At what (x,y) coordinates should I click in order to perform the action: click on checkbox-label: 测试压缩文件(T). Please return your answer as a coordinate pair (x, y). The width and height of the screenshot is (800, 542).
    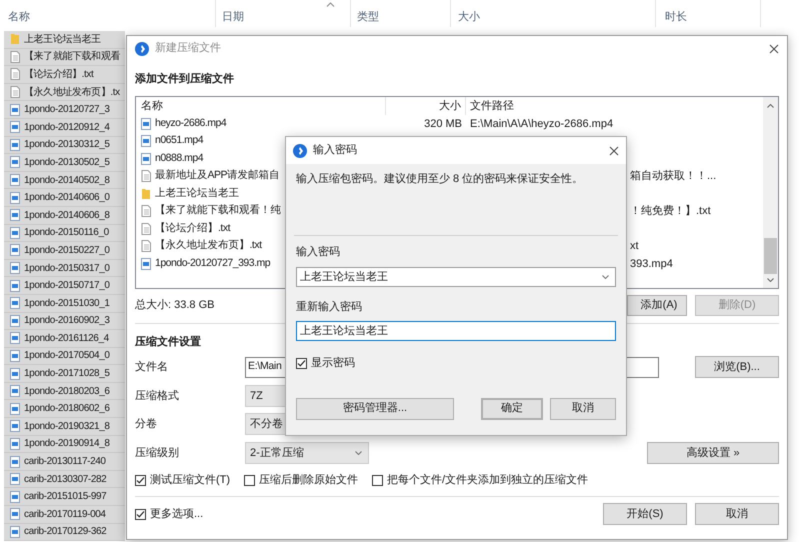
    Looking at the image, I should click on (190, 480).